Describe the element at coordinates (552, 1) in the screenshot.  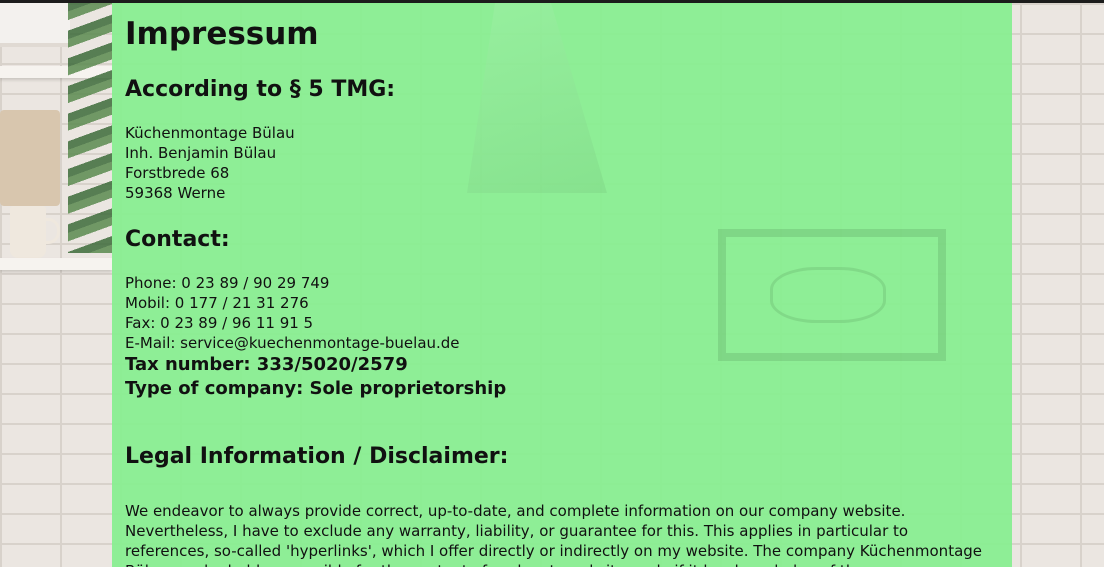
I see `top-bar` at that location.